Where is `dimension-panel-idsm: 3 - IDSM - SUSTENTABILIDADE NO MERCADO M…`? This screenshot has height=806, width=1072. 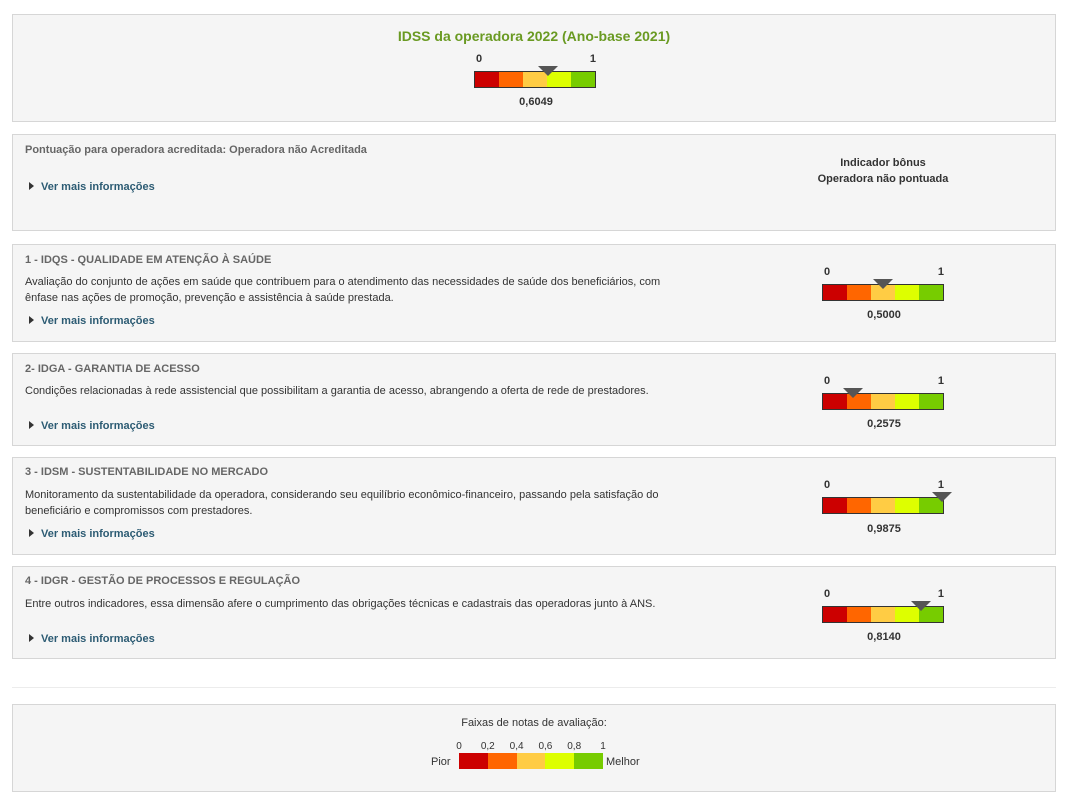
dimension-panel-idsm: 3 - IDSM - SUSTENTABILIDADE NO MERCADO M… is located at coordinates (534, 506).